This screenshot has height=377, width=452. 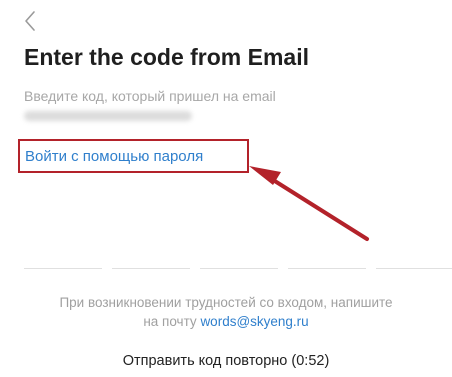 I want to click on back-button, so click(x=32, y=21).